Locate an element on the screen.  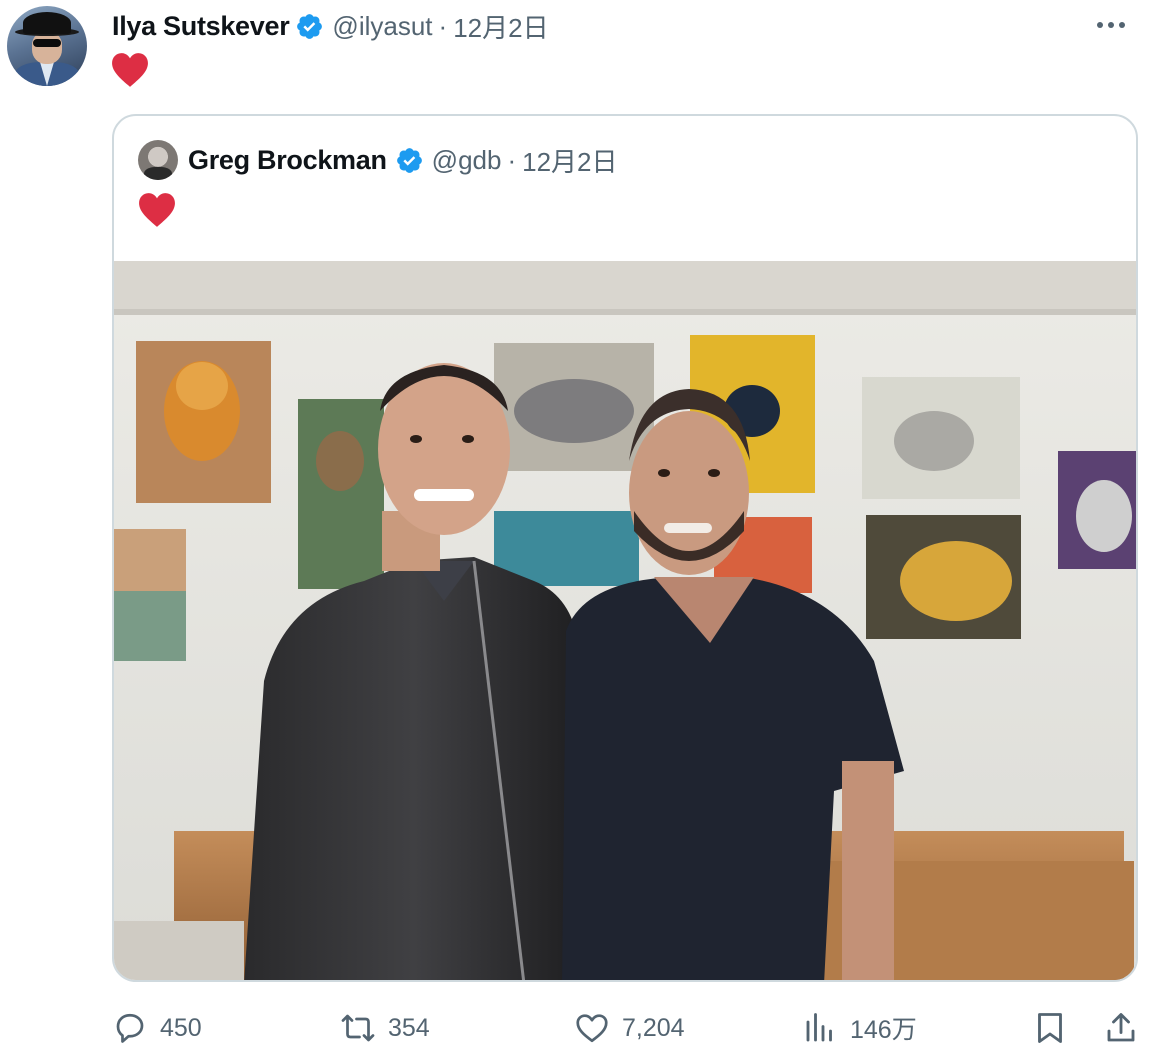
views-count: 146万 is located at coordinates (883, 1030).